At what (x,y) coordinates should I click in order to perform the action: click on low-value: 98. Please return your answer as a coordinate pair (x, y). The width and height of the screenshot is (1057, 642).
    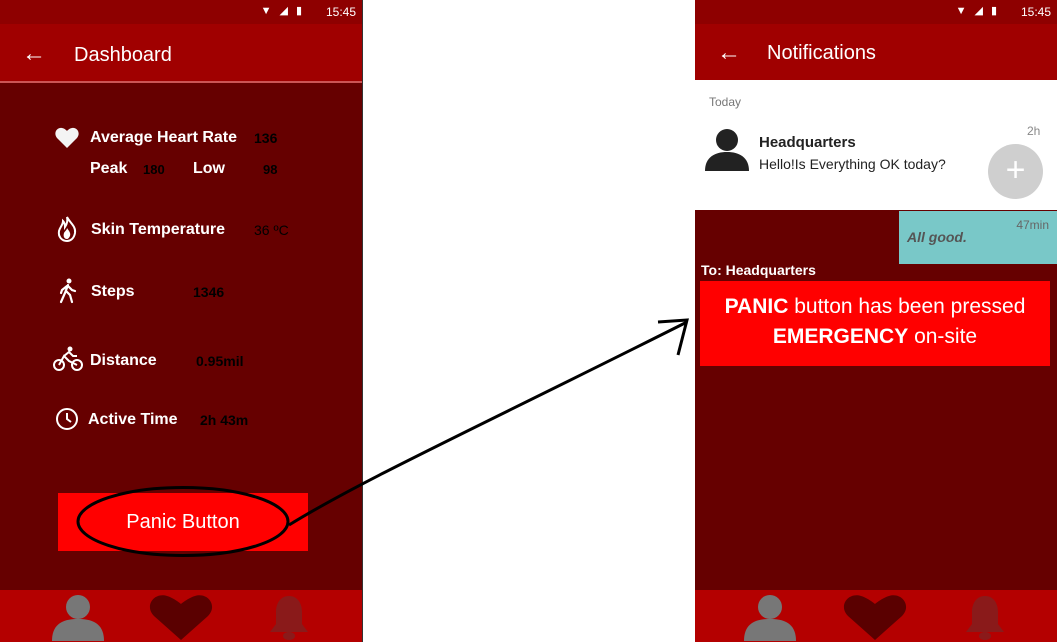
    Looking at the image, I should click on (270, 169).